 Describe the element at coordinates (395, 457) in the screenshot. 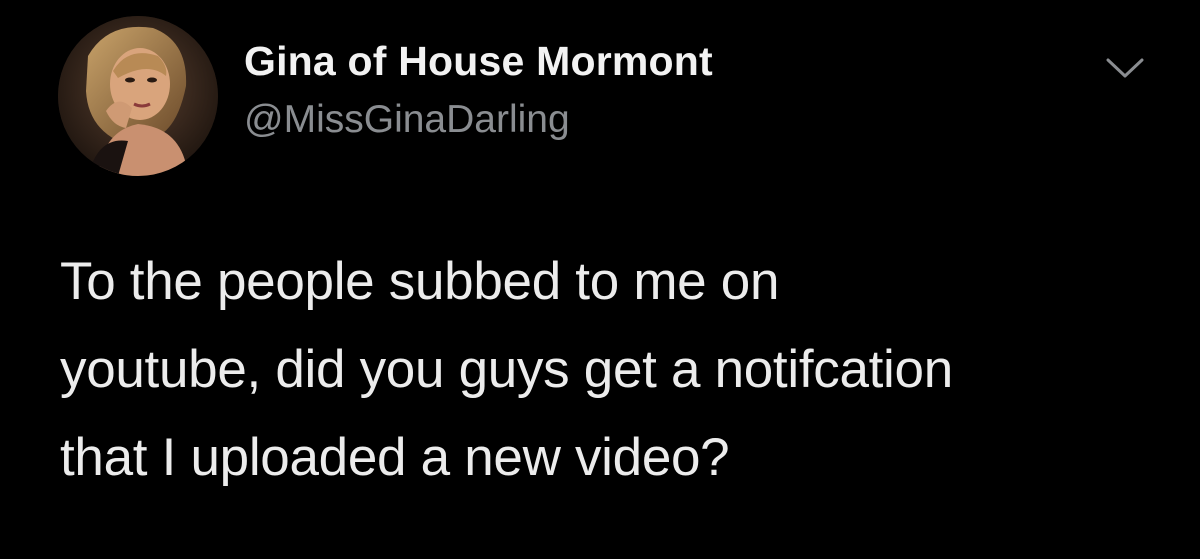

I see `tweet-text-line: that I uploaded a new video?` at that location.